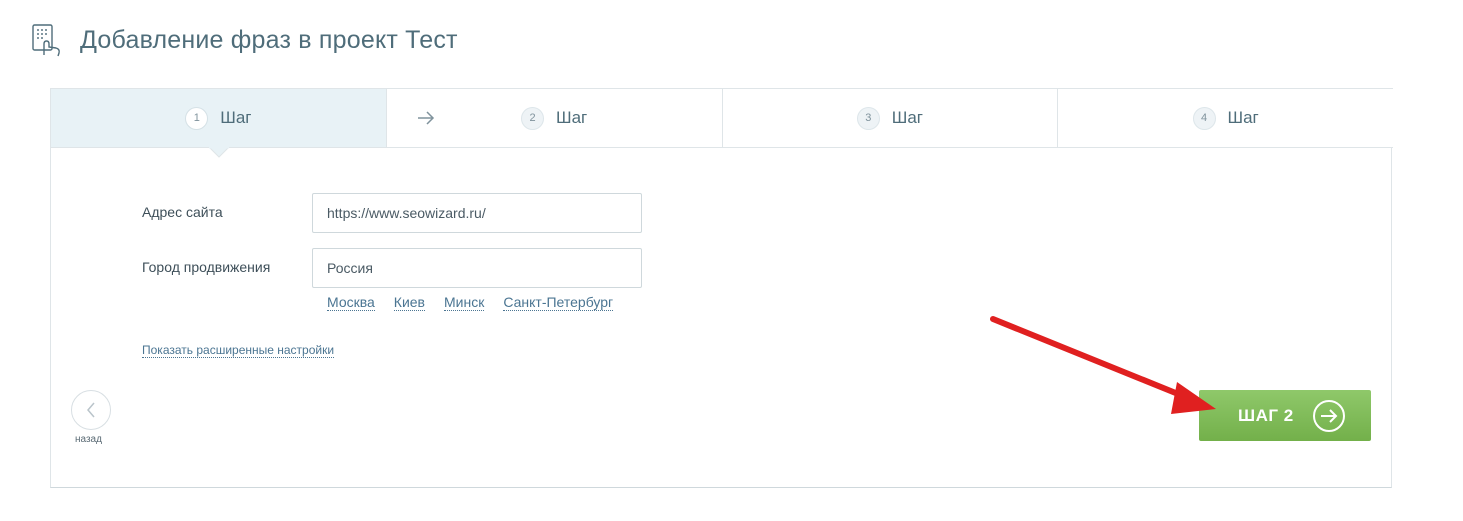 The width and height of the screenshot is (1463, 521). I want to click on page-title: Добавление фраз в проект Тест, so click(269, 39).